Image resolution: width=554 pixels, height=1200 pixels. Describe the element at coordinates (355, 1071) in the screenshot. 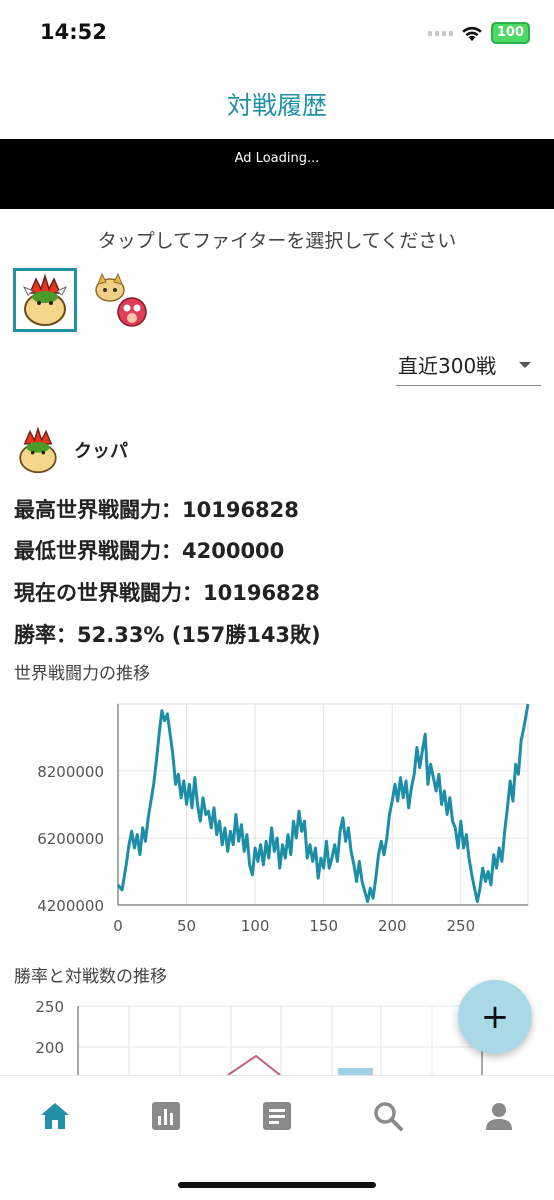

I see `match-count-bar` at that location.